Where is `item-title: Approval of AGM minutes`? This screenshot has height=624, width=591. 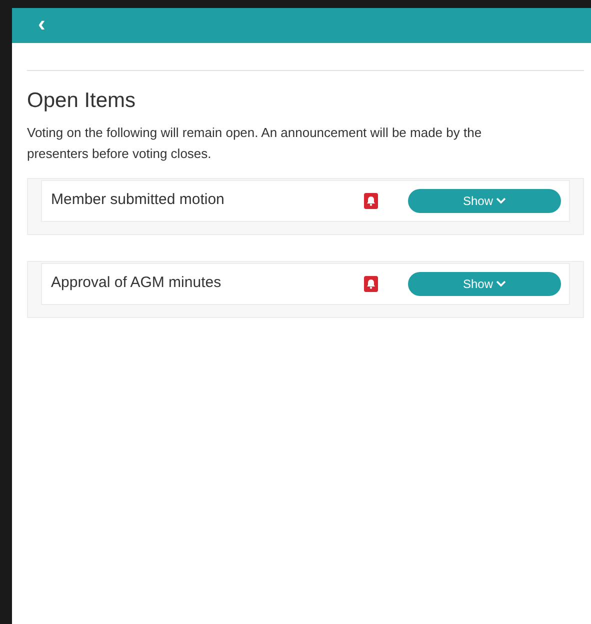 item-title: Approval of AGM minutes is located at coordinates (136, 283).